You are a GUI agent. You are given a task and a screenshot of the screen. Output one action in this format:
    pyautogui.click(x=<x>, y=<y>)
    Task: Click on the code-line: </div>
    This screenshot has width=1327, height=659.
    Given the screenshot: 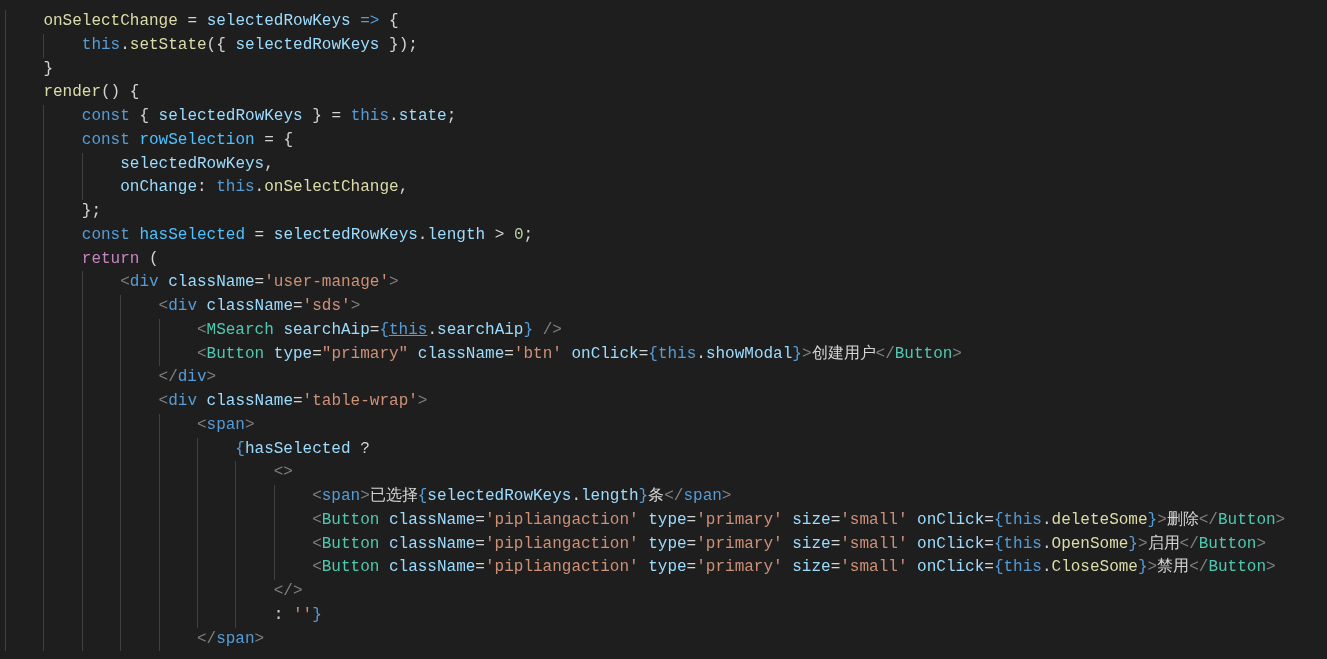 What is the action you would take?
    pyautogui.click(x=187, y=378)
    